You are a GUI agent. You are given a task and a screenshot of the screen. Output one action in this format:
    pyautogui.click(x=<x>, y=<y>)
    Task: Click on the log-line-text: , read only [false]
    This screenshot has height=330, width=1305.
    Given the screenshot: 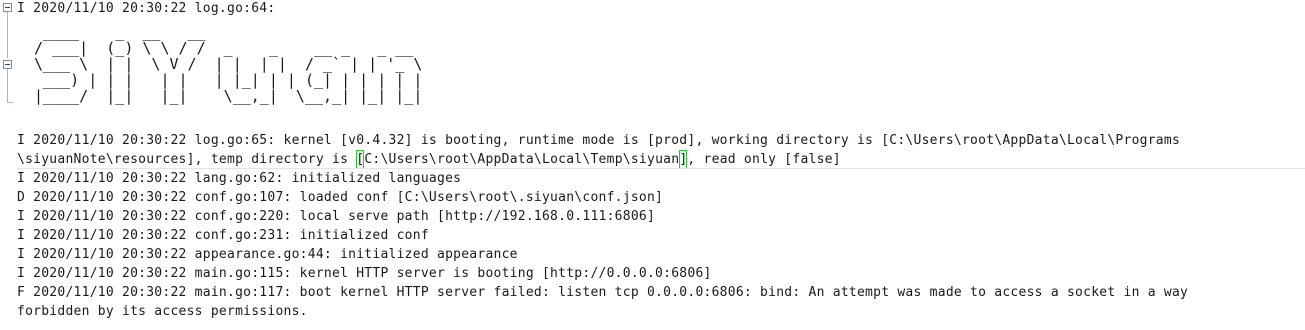 What is the action you would take?
    pyautogui.click(x=764, y=159)
    